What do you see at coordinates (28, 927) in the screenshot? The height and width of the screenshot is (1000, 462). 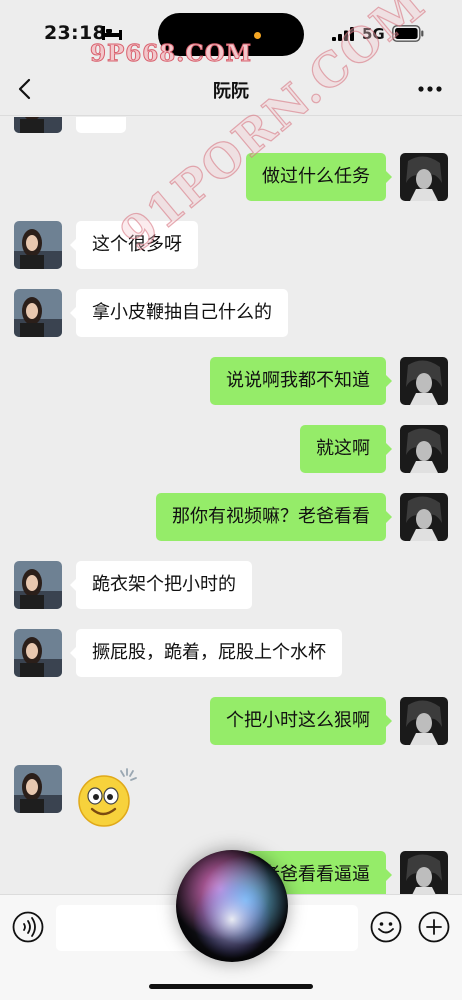 I see `voice-icon` at bounding box center [28, 927].